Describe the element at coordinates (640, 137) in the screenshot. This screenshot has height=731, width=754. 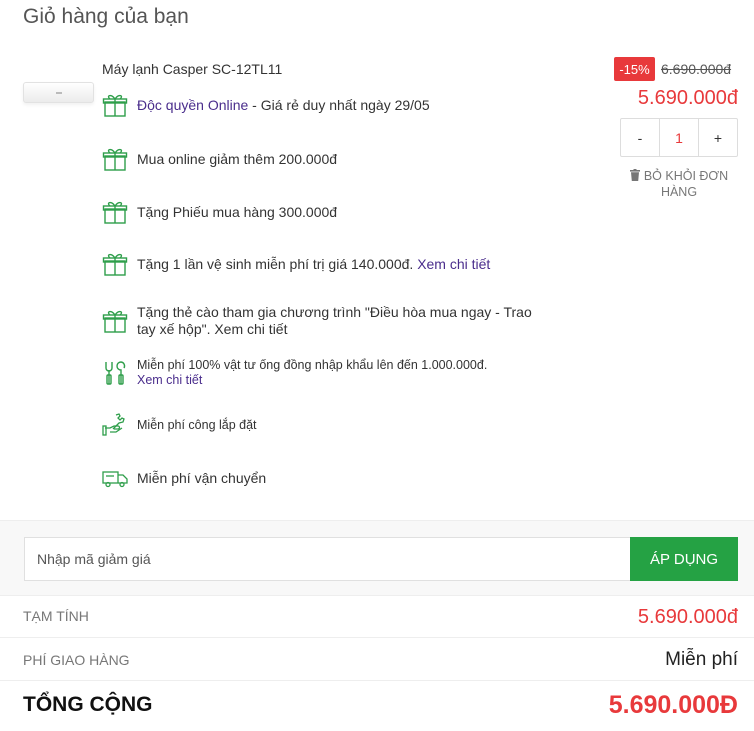
I see `decrease-quantity-button: -` at that location.